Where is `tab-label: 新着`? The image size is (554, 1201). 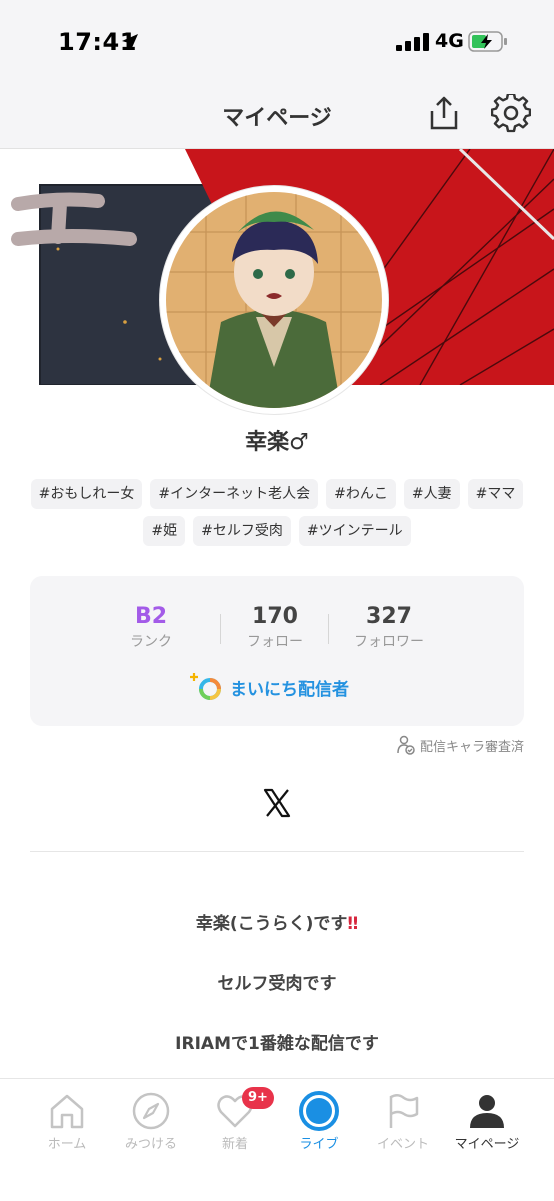
tab-label: 新着 is located at coordinates (234, 1144).